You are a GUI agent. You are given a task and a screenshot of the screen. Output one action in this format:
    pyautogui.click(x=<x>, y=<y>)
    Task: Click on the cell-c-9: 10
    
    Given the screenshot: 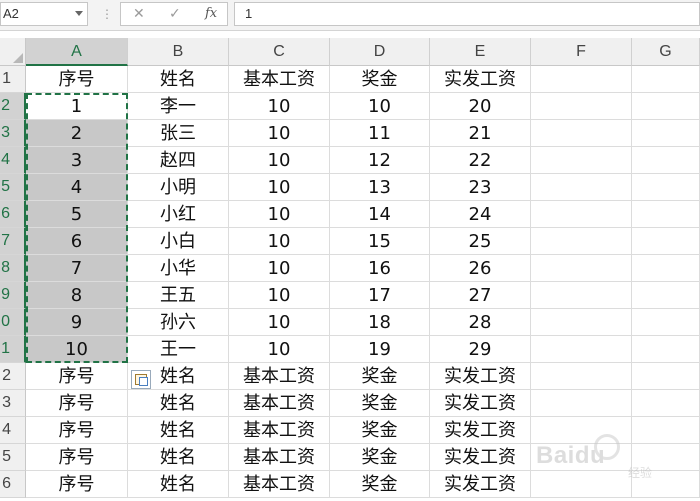 What is the action you would take?
    pyautogui.click(x=279, y=295)
    